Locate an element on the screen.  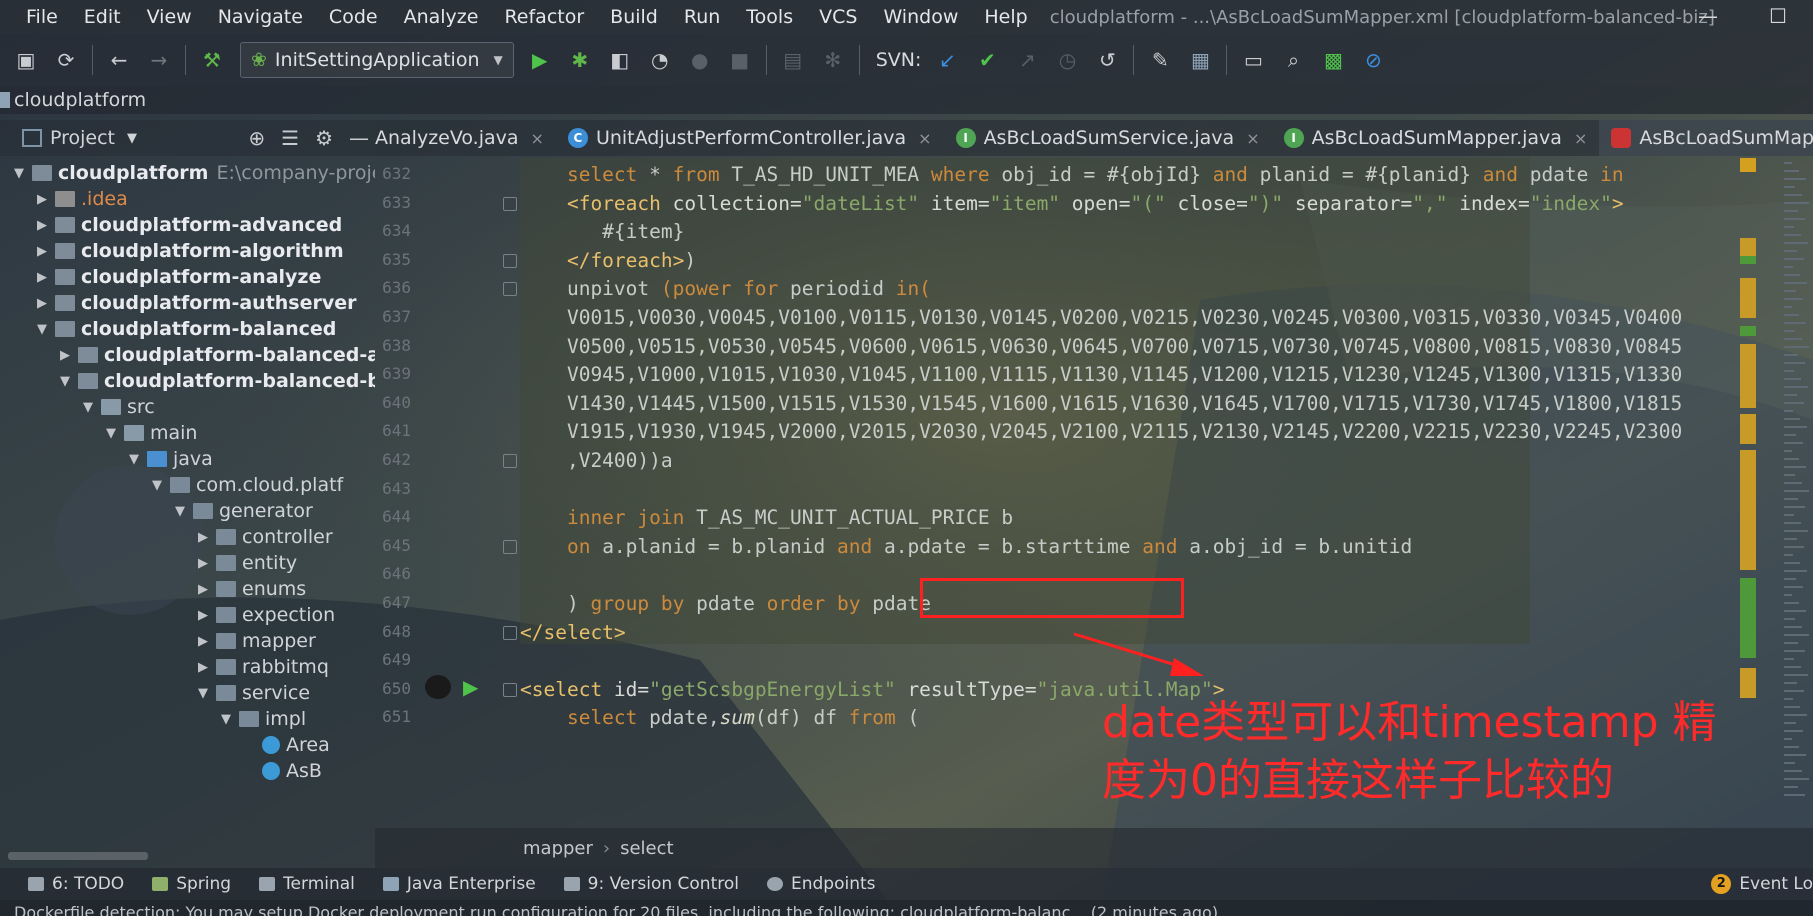
error-stripe is located at coordinates (1748, 492).